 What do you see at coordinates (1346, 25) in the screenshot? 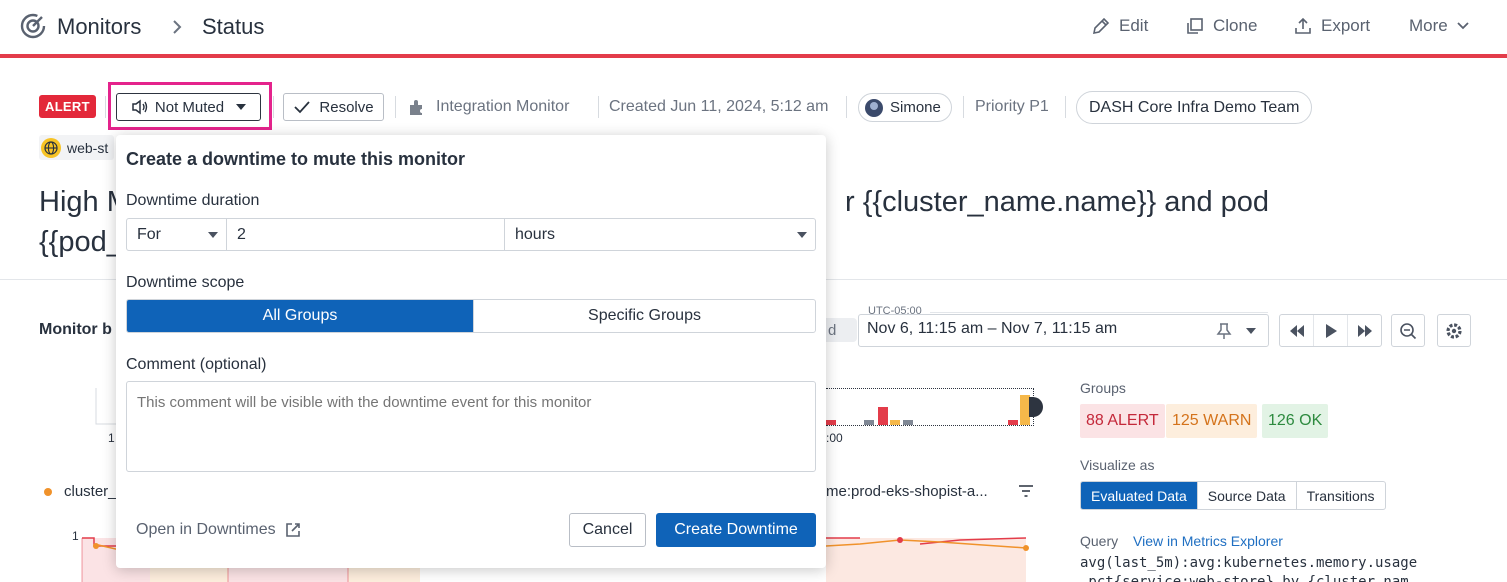
I see `export-label: Export` at bounding box center [1346, 25].